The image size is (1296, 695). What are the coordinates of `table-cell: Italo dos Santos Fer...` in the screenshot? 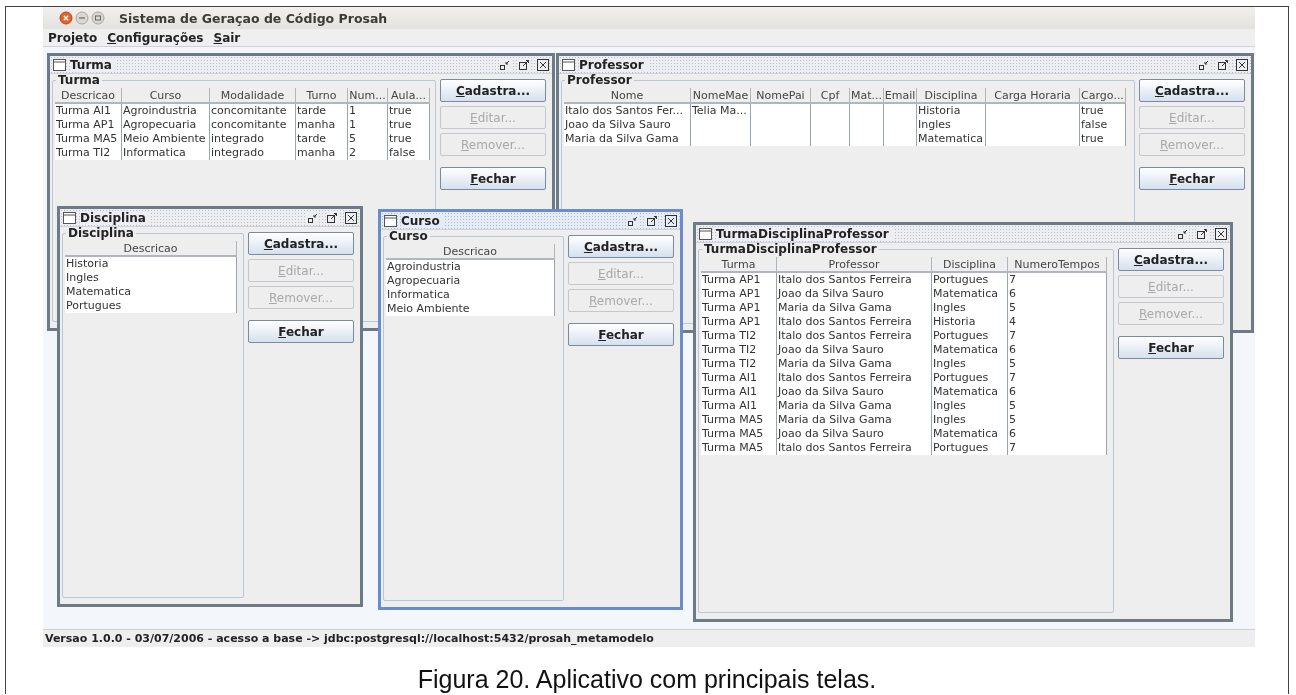 It's located at (627, 111).